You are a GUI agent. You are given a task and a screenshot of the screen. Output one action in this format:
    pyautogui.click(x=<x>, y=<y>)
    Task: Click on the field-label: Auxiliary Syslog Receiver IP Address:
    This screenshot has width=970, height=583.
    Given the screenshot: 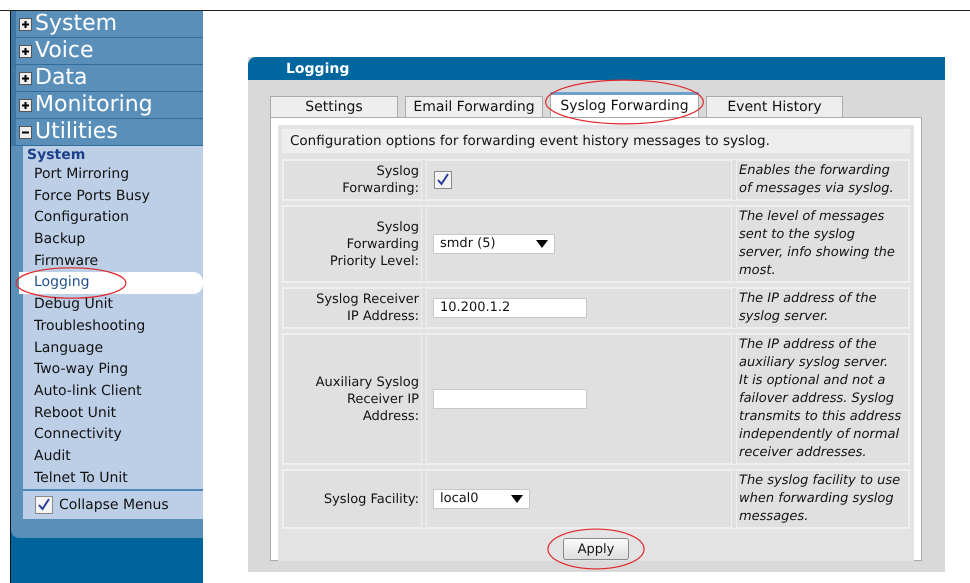 What is the action you would take?
    pyautogui.click(x=352, y=399)
    